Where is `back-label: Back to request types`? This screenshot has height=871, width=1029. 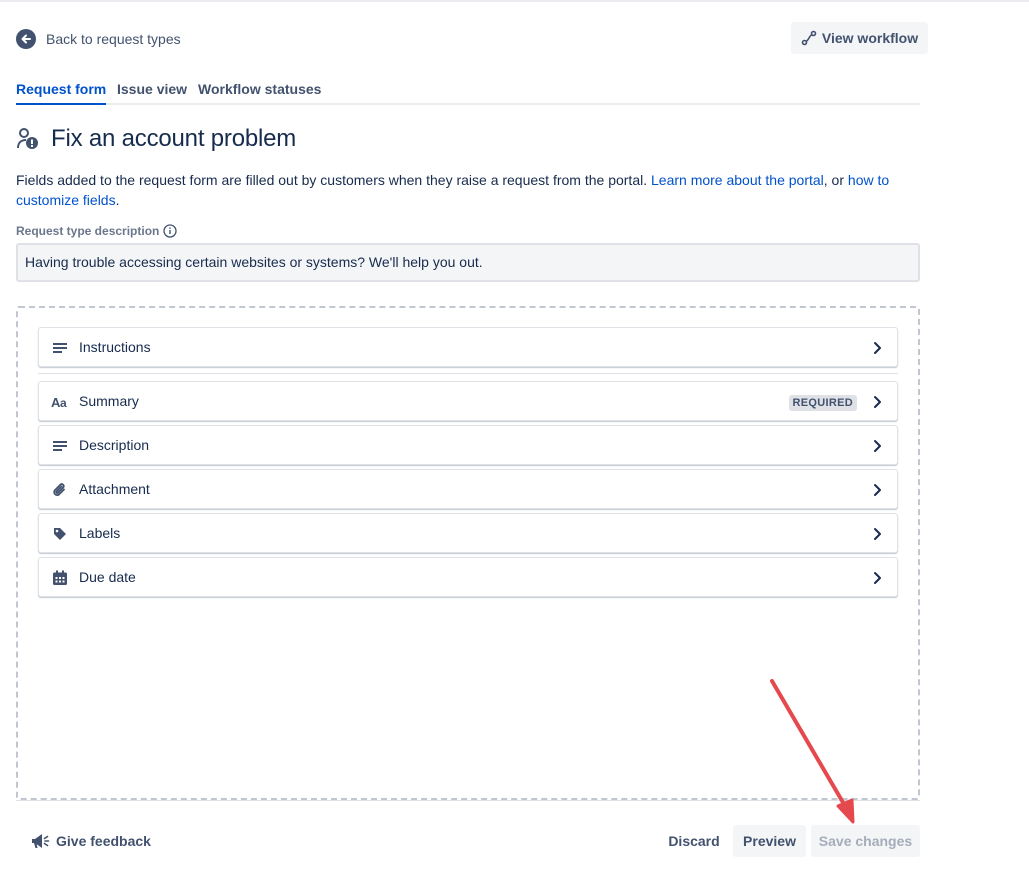 back-label: Back to request types is located at coordinates (113, 39).